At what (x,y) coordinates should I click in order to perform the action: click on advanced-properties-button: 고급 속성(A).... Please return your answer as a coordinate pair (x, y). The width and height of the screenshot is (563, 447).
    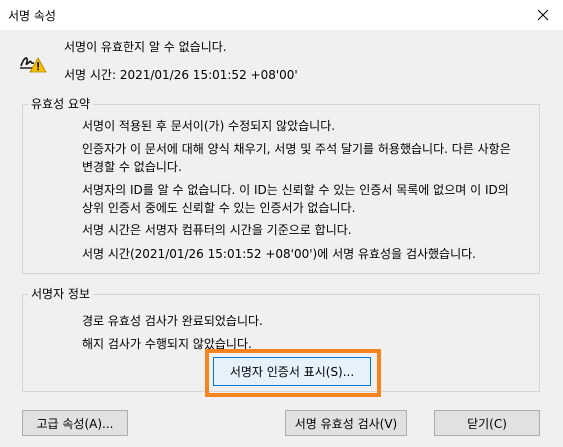
    Looking at the image, I should click on (75, 423).